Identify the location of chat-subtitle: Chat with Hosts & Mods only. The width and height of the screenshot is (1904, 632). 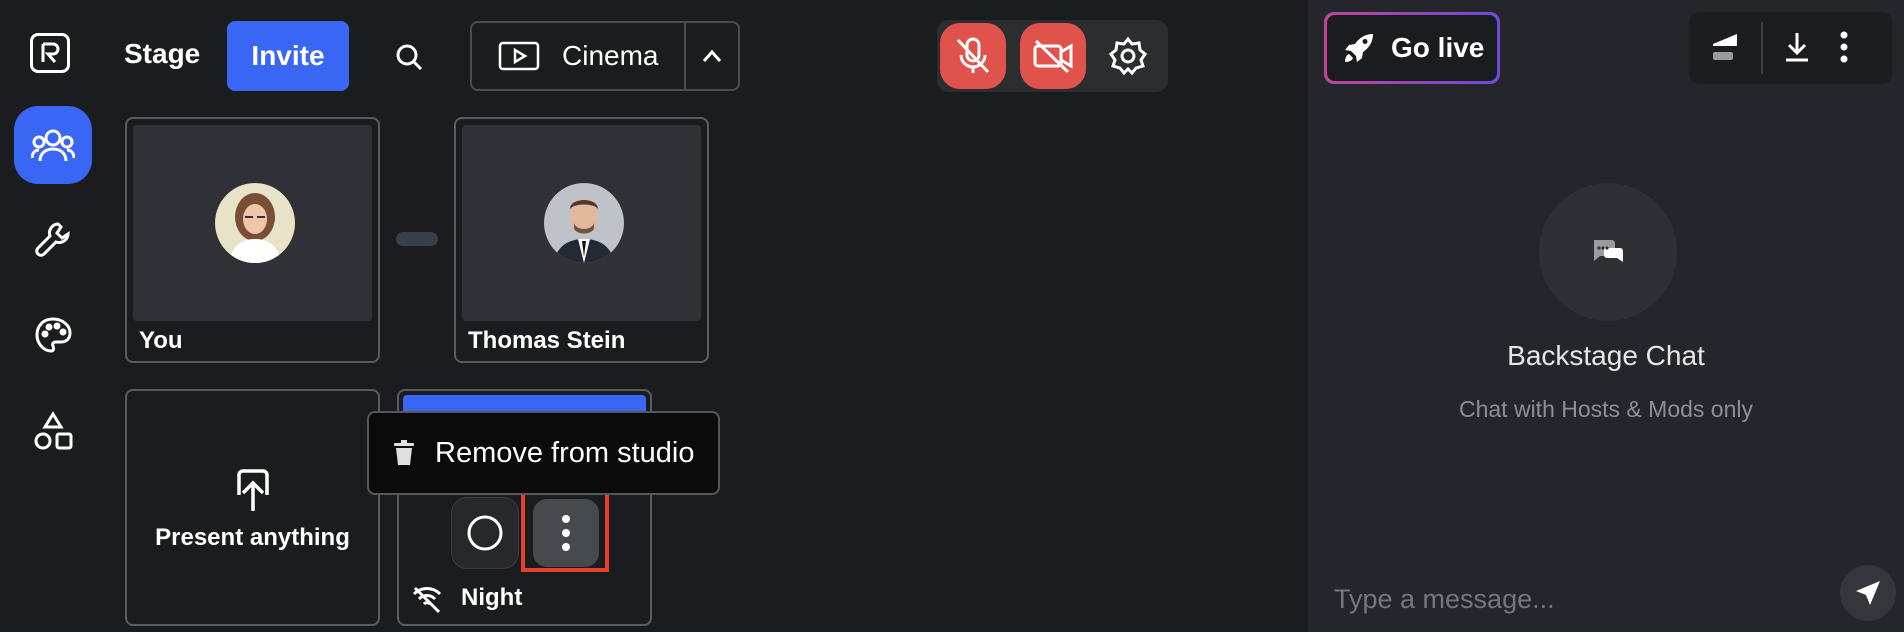
(1605, 409).